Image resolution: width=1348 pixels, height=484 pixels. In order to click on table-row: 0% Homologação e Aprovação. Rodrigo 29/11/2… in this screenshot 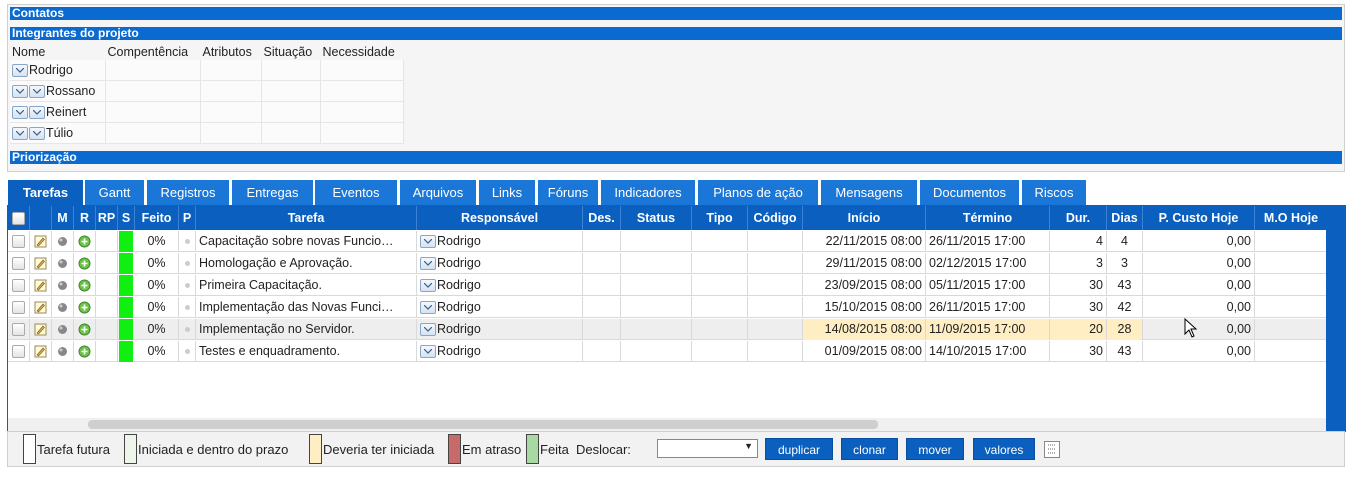, I will do `click(668, 263)`.